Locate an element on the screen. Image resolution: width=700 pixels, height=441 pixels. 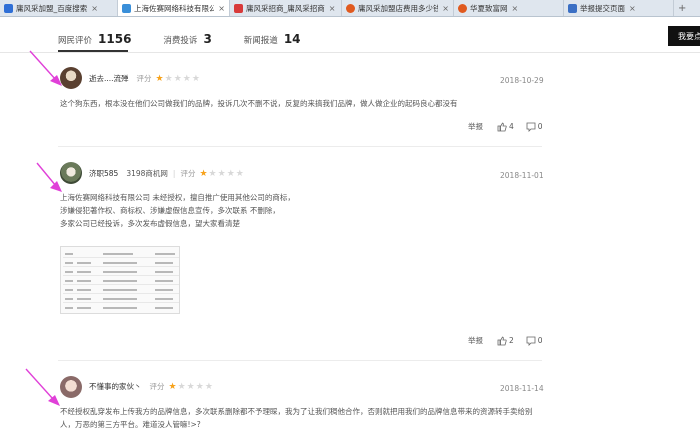
browser-tab-3-label: 庸风采招商_庸风采招商 is located at coordinates (285, 8).